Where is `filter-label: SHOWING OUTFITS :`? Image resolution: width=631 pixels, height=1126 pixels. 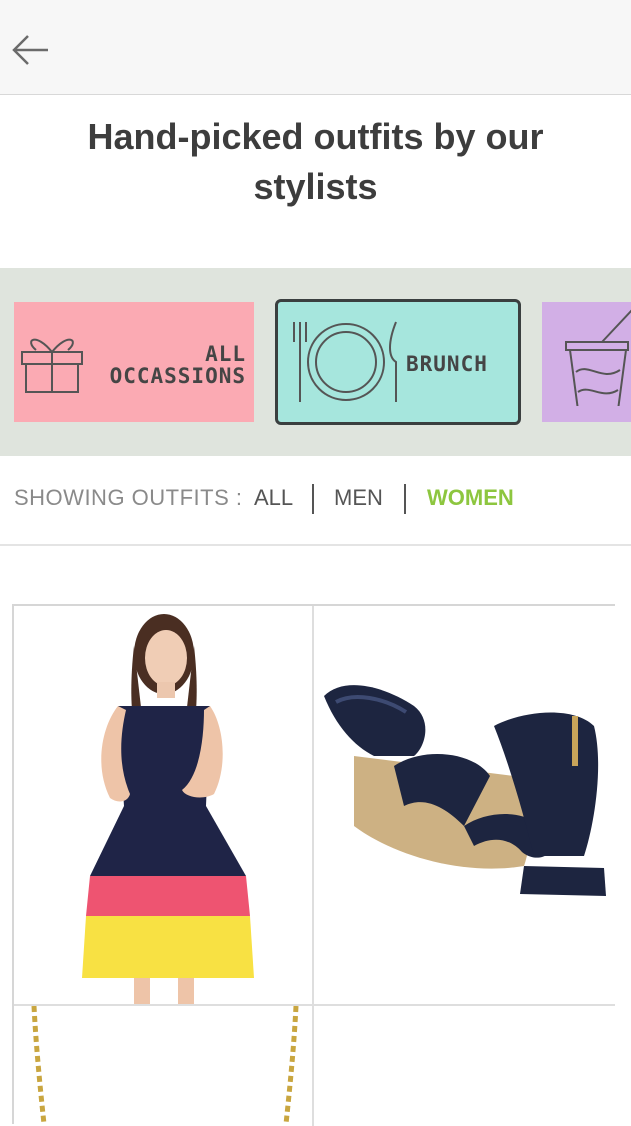
filter-label: SHOWING OUTFITS : is located at coordinates (128, 497).